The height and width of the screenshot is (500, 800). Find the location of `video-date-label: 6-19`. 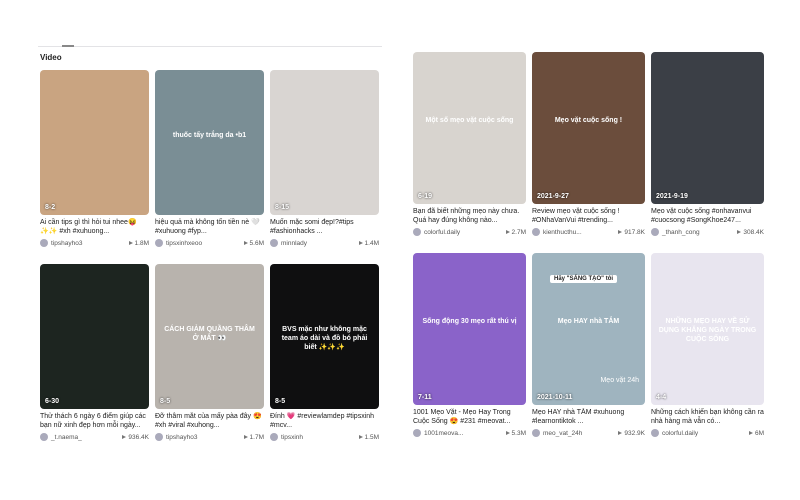

video-date-label: 6-19 is located at coordinates (425, 196).